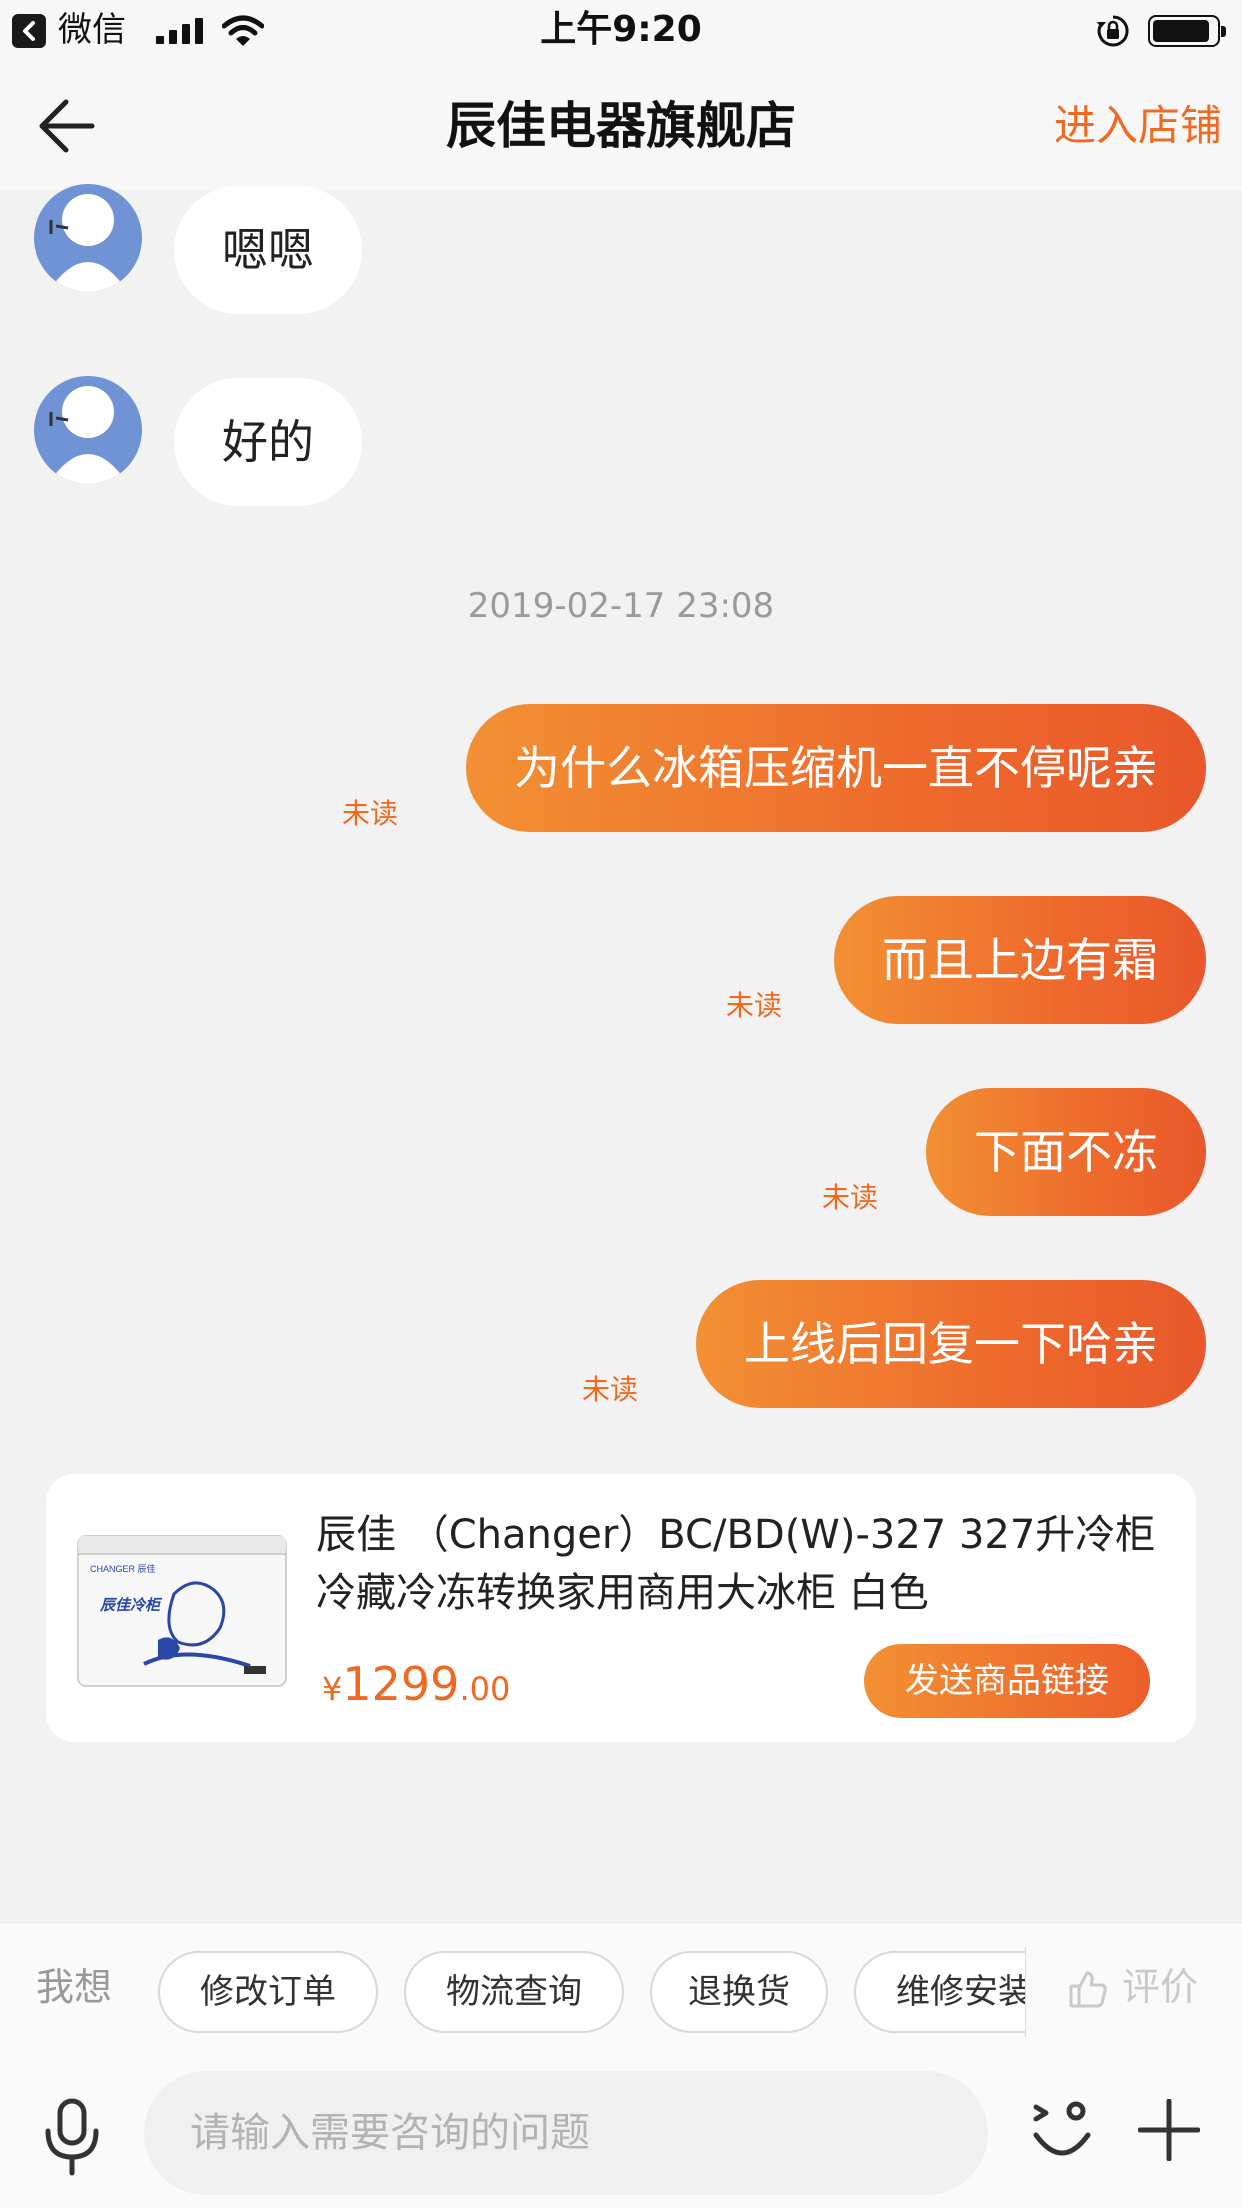  What do you see at coordinates (268, 1992) in the screenshot?
I see `chip-modify-order: 修改订单` at bounding box center [268, 1992].